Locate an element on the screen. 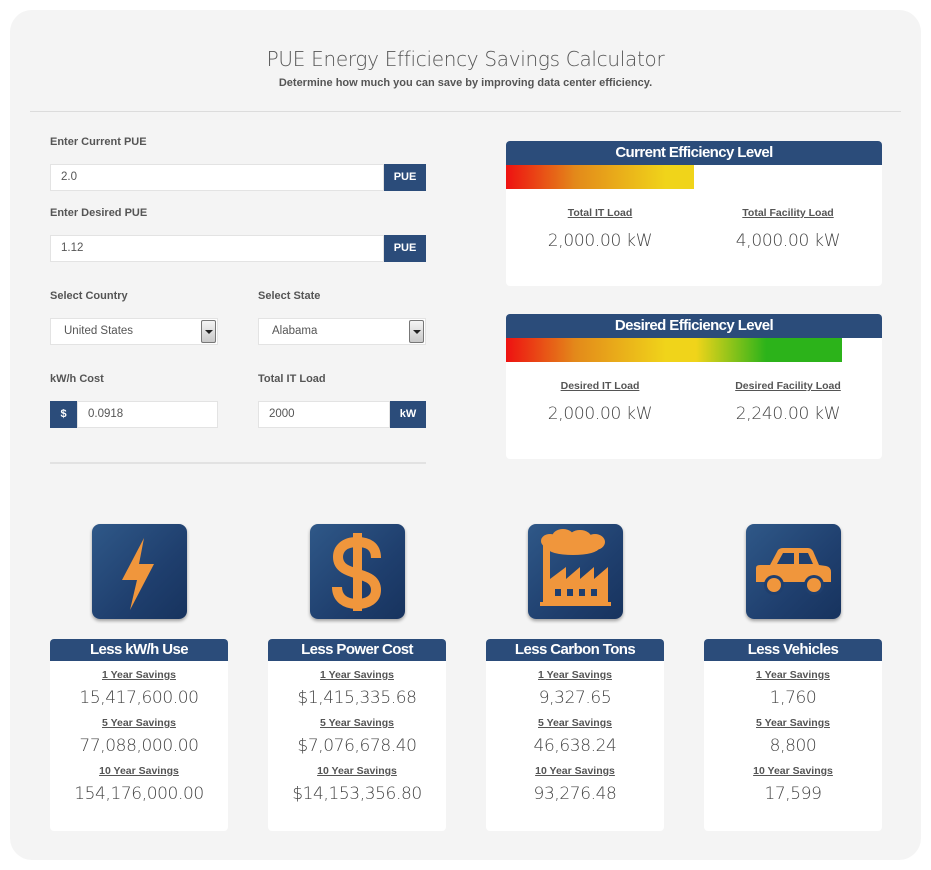 Image resolution: width=931 pixels, height=870 pixels. header-divider is located at coordinates (465, 111).